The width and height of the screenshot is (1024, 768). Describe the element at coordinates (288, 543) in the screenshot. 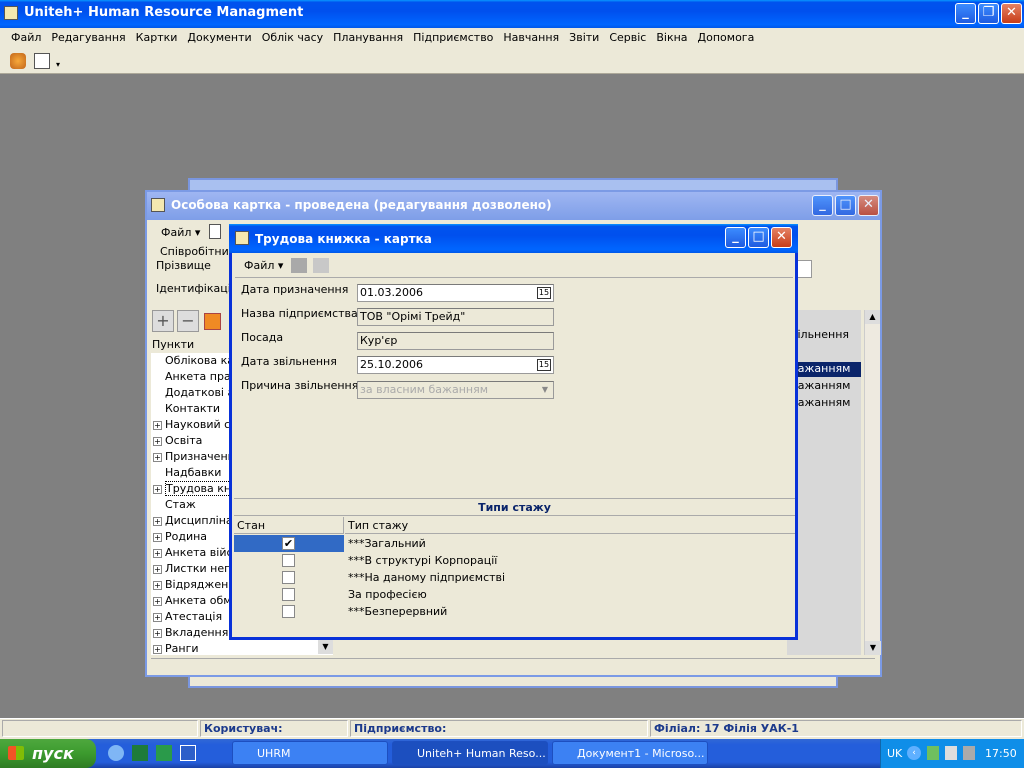

I see `state-checkbox: ✔` at that location.